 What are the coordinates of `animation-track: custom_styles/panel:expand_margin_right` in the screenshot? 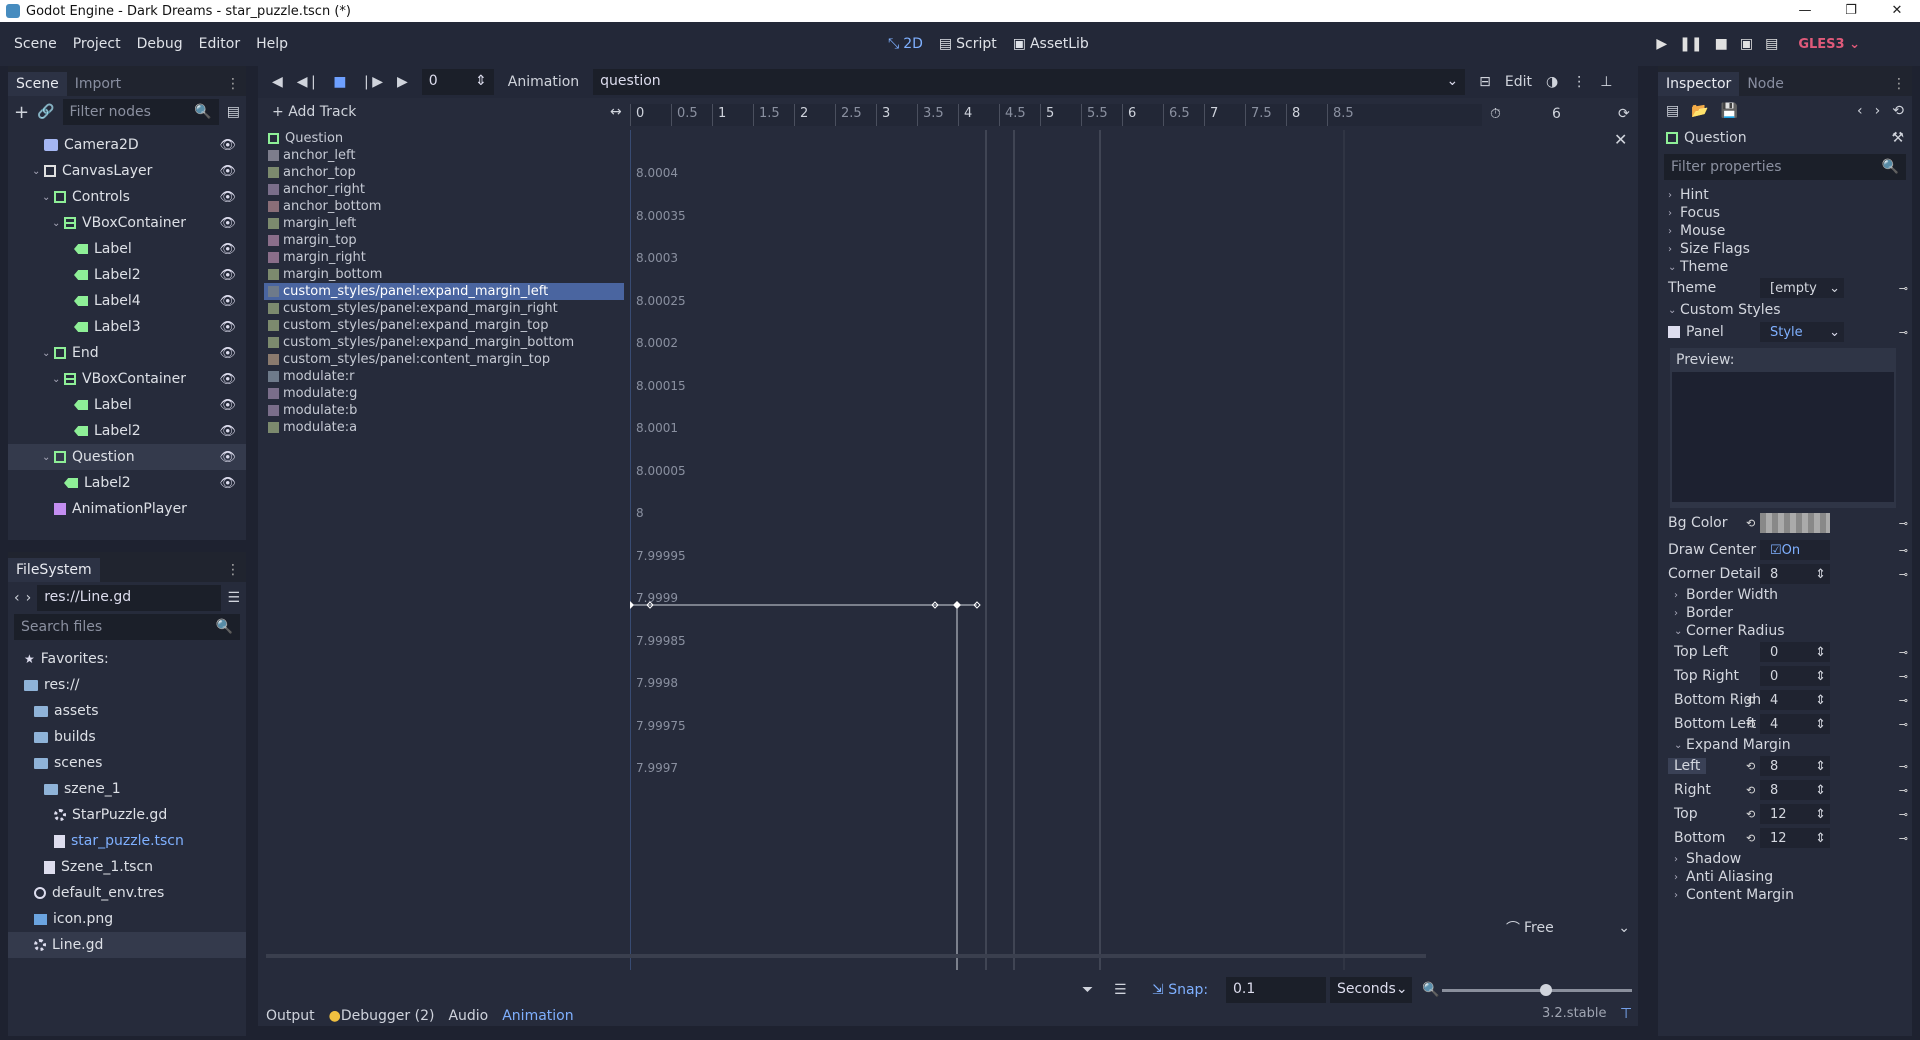 It's located at (444, 308).